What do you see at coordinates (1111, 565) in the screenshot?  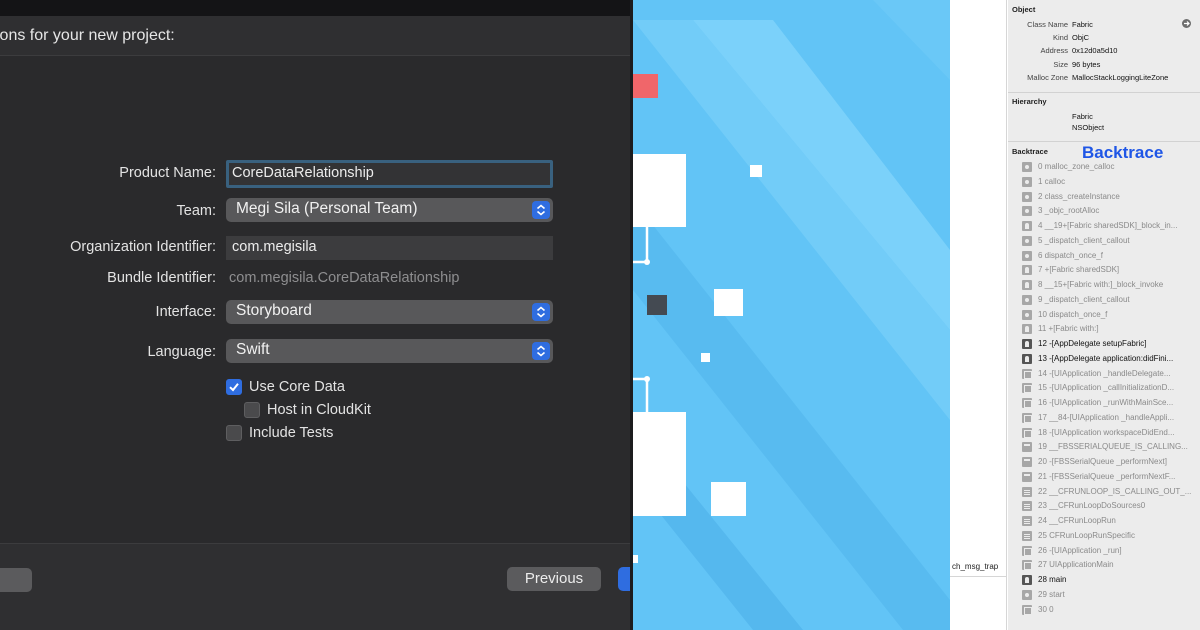 I see `backtrace-frame: 27 UIApplicationMain` at bounding box center [1111, 565].